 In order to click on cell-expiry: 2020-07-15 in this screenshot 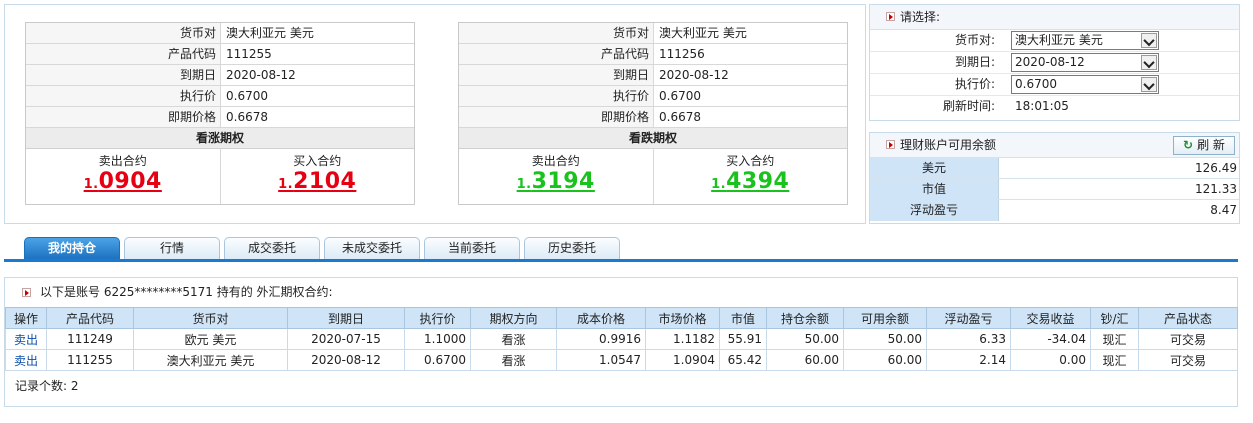, I will do `click(346, 339)`.